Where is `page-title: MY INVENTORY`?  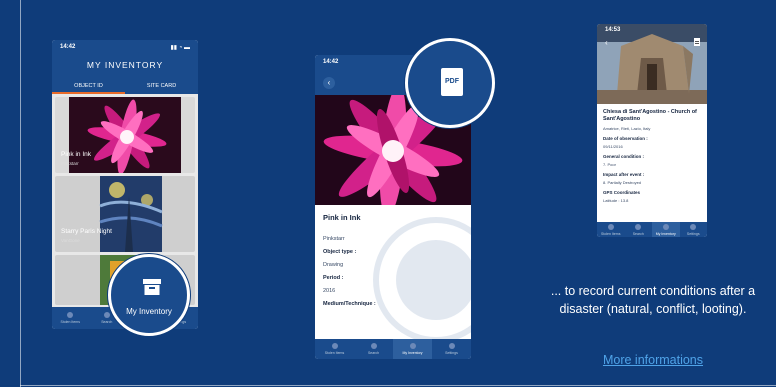 page-title: MY INVENTORY is located at coordinates (125, 65).